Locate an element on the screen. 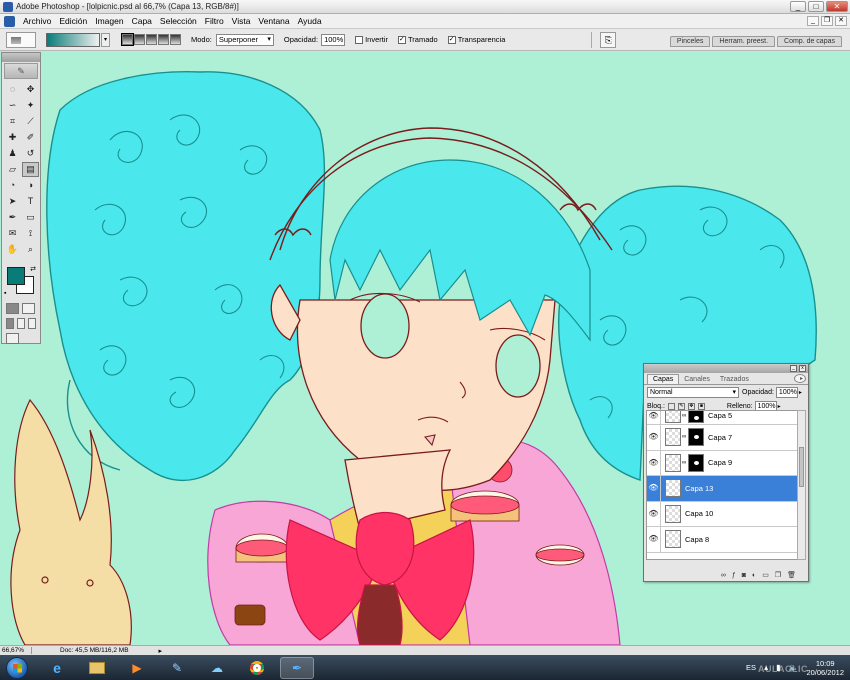  gradient-picker-arrow: ▾ is located at coordinates (105, 39).